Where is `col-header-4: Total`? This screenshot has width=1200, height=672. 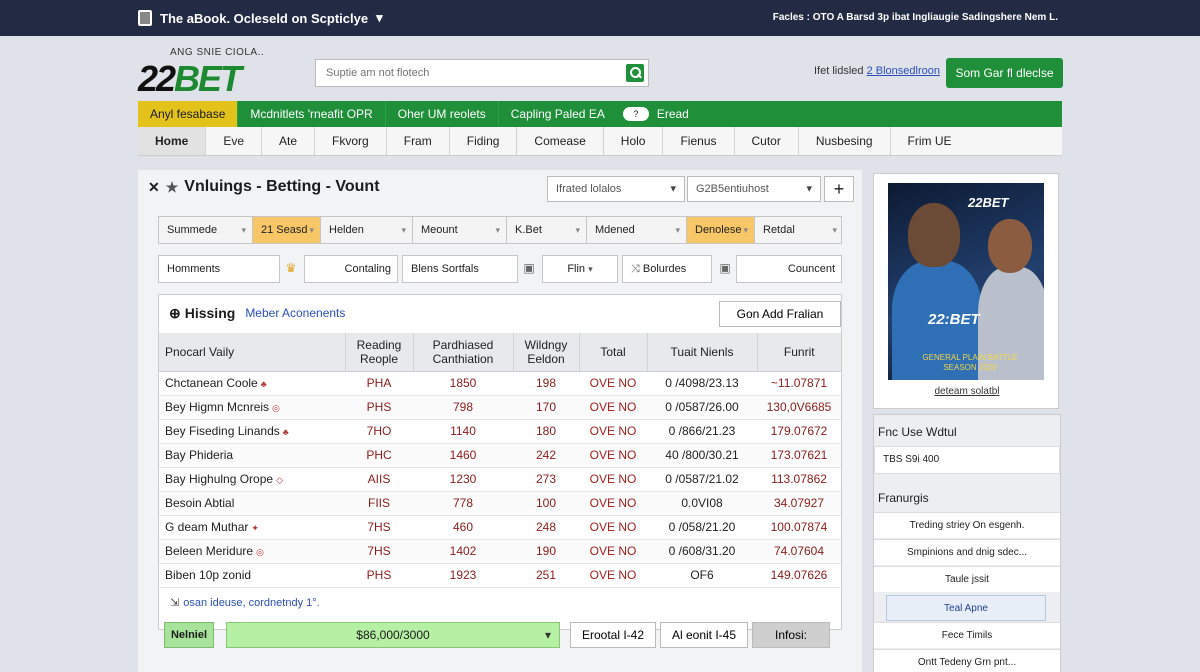
col-header-4: Total is located at coordinates (613, 352).